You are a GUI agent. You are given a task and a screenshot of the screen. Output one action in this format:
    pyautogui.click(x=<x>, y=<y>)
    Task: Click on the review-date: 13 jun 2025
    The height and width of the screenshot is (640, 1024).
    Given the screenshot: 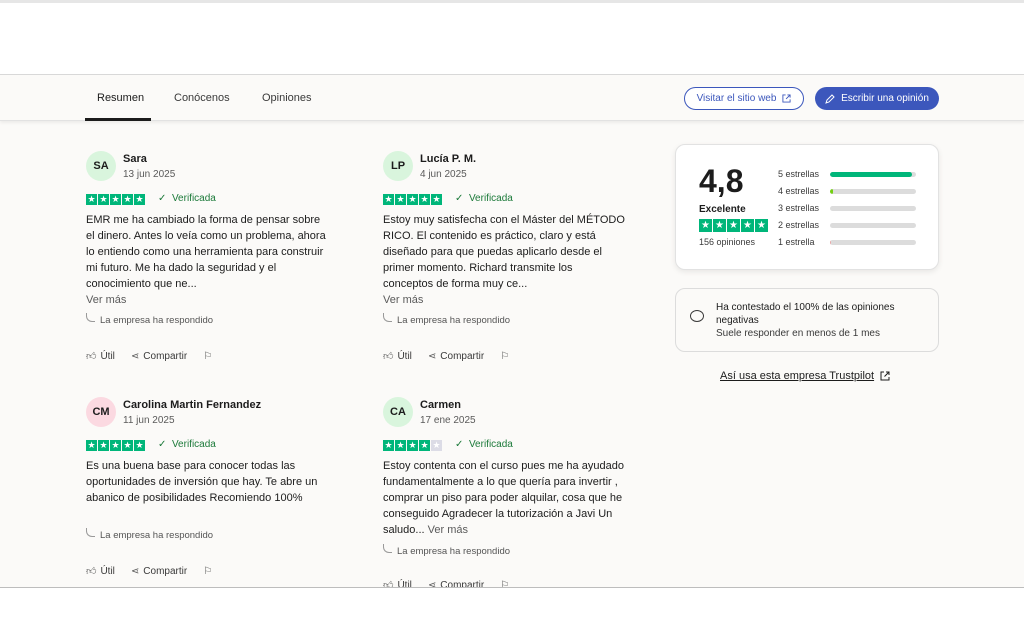 What is the action you would take?
    pyautogui.click(x=149, y=174)
    